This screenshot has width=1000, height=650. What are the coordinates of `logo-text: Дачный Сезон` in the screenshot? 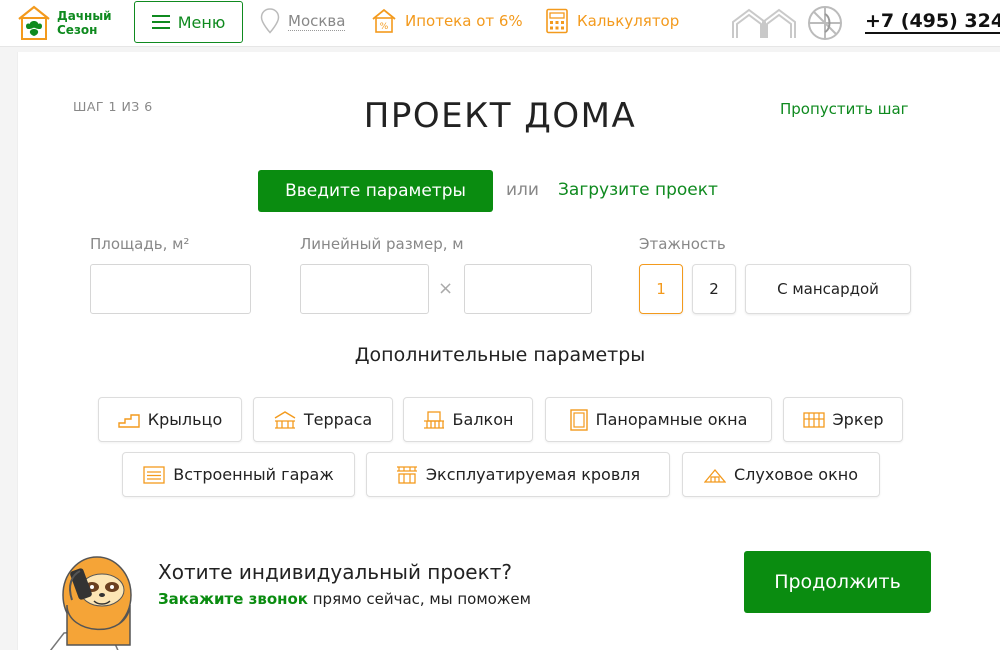 It's located at (84, 23).